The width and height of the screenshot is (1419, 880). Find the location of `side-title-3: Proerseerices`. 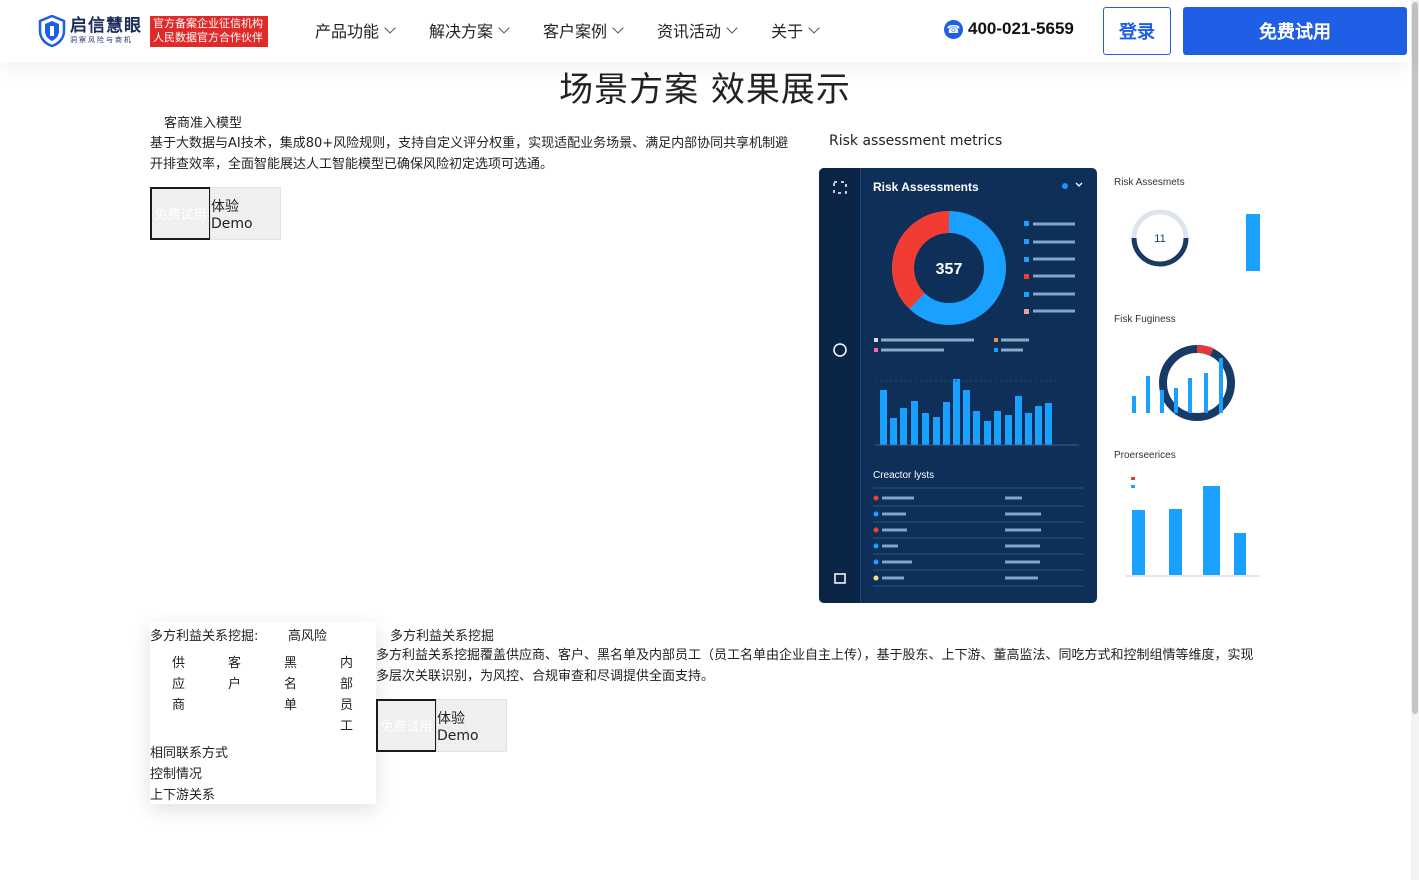

side-title-3: Proerseerices is located at coordinates (1145, 455).